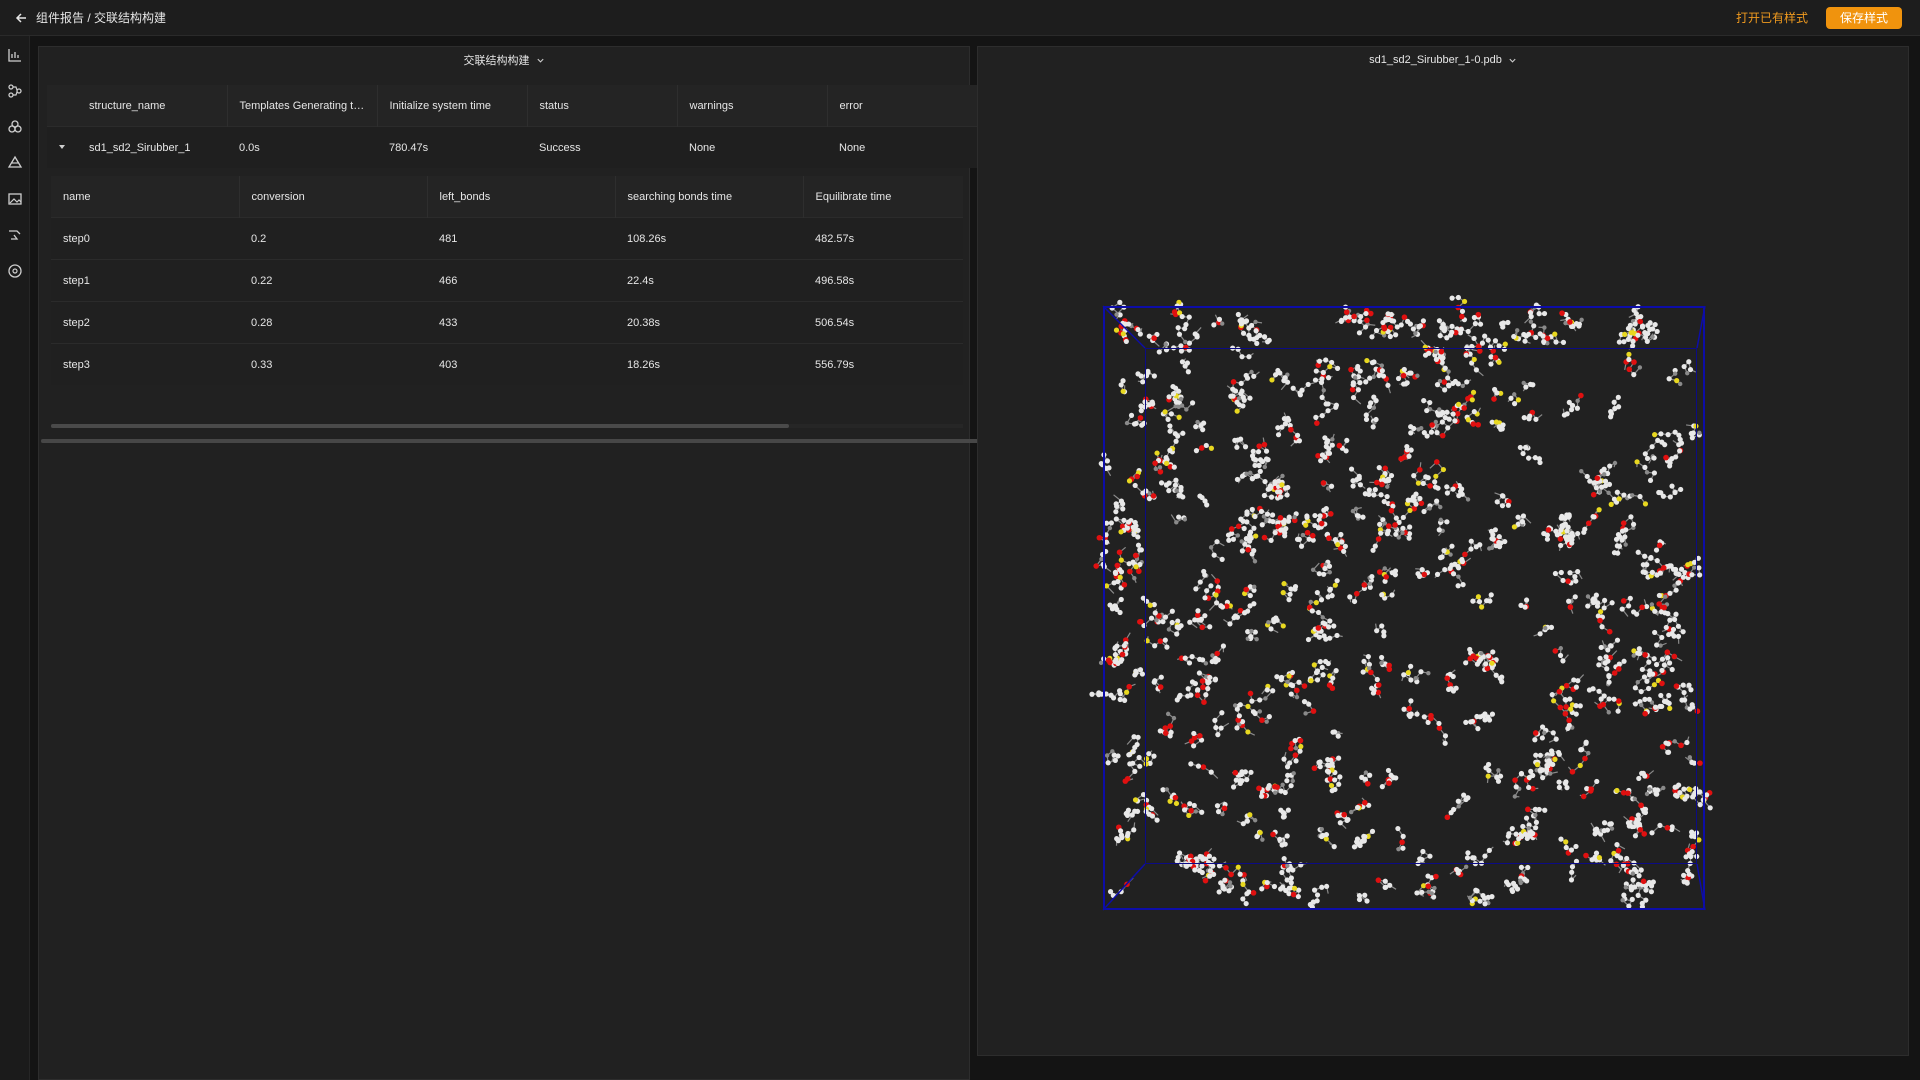 The width and height of the screenshot is (1920, 1080). I want to click on cell-equil-time: 506.54s, so click(835, 322).